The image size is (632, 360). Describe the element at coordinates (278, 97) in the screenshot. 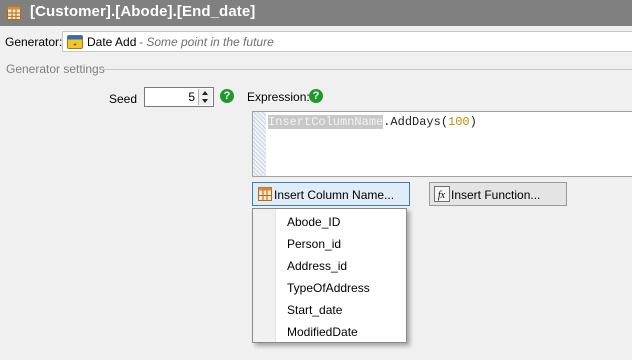

I see `expression-label: Expression:` at that location.